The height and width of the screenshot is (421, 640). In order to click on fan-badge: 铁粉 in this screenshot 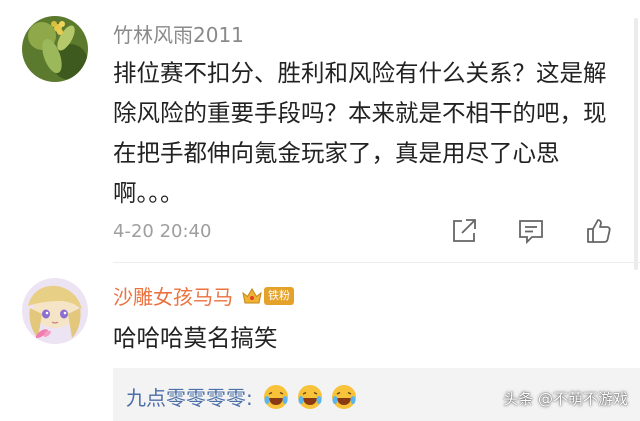, I will do `click(267, 296)`.